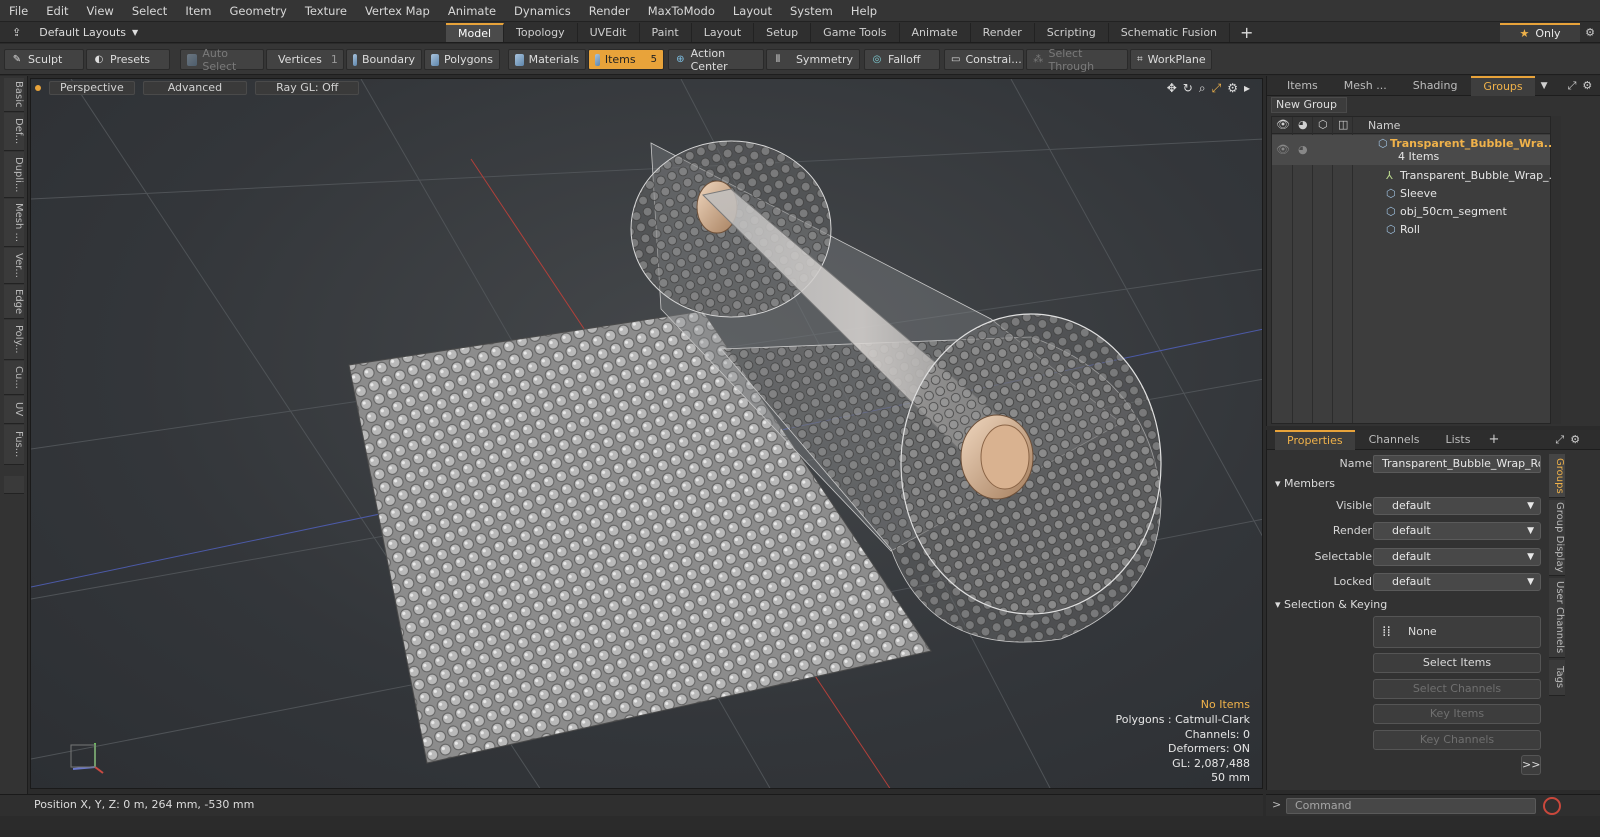  Describe the element at coordinates (1411, 806) in the screenshot. I see `command-input: Command` at that location.